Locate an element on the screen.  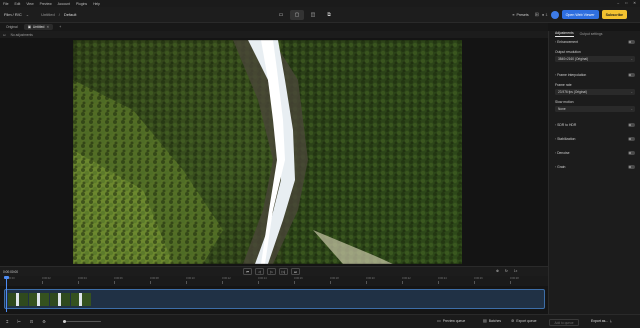
split-view-icon: ◫ is located at coordinates (313, 15).